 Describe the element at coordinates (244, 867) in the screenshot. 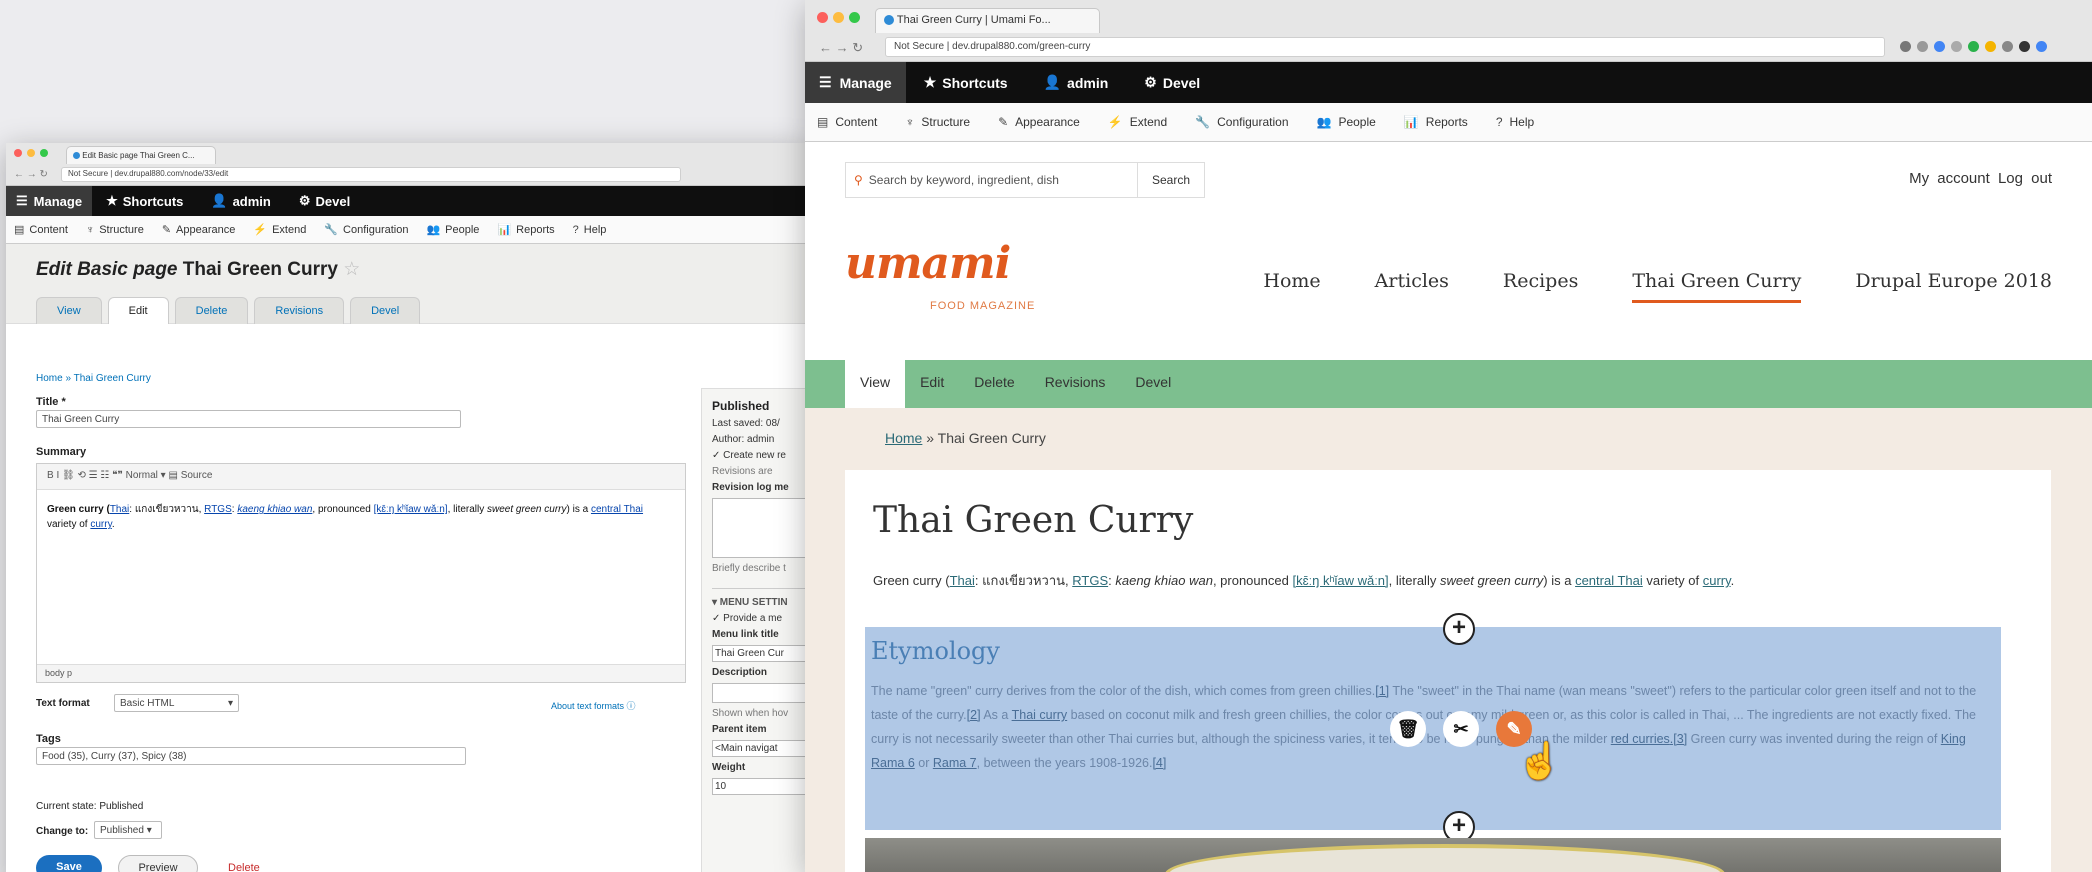

I see `delete-link: Delete` at that location.